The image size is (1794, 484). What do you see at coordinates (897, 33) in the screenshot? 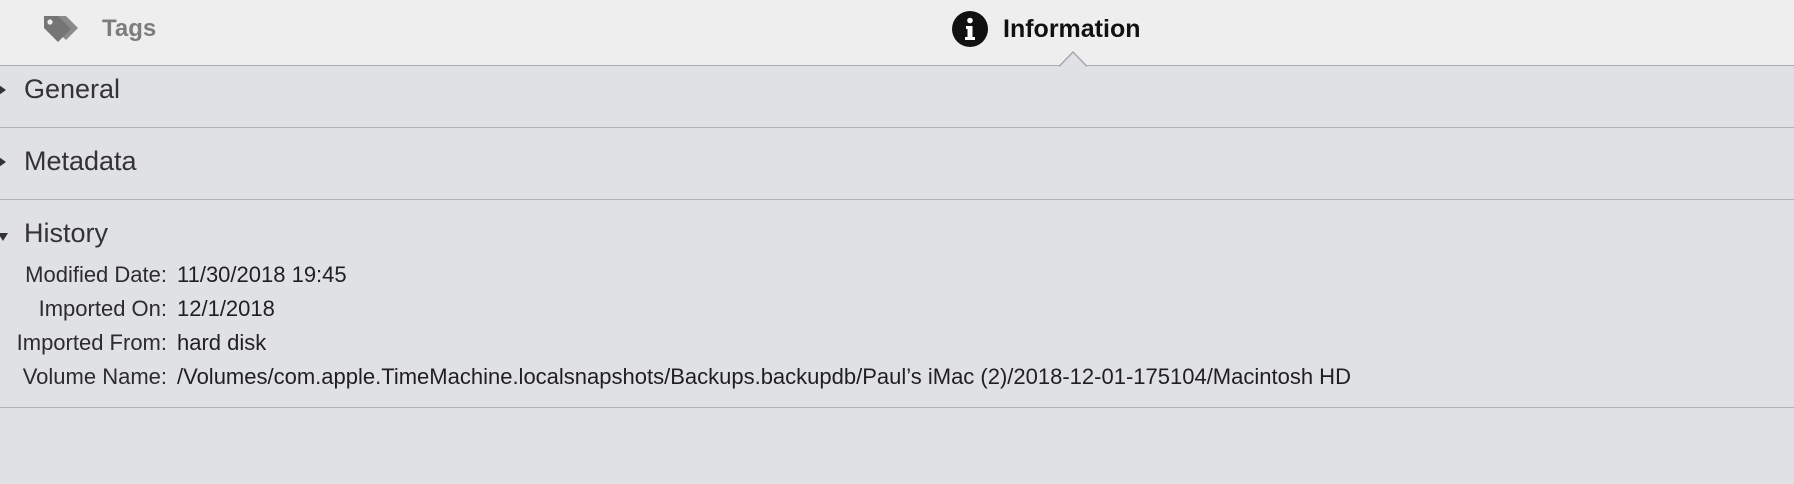
I see `inspector-tab-bar: Tags Information` at bounding box center [897, 33].